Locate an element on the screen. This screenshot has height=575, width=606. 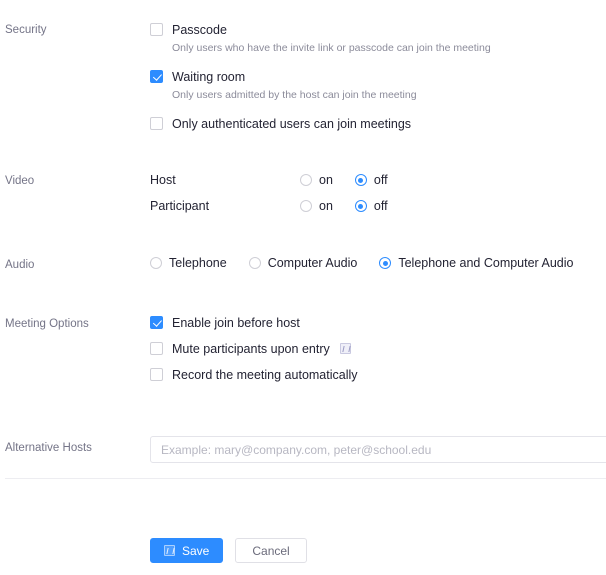
cancel-button: Cancel is located at coordinates (271, 550).